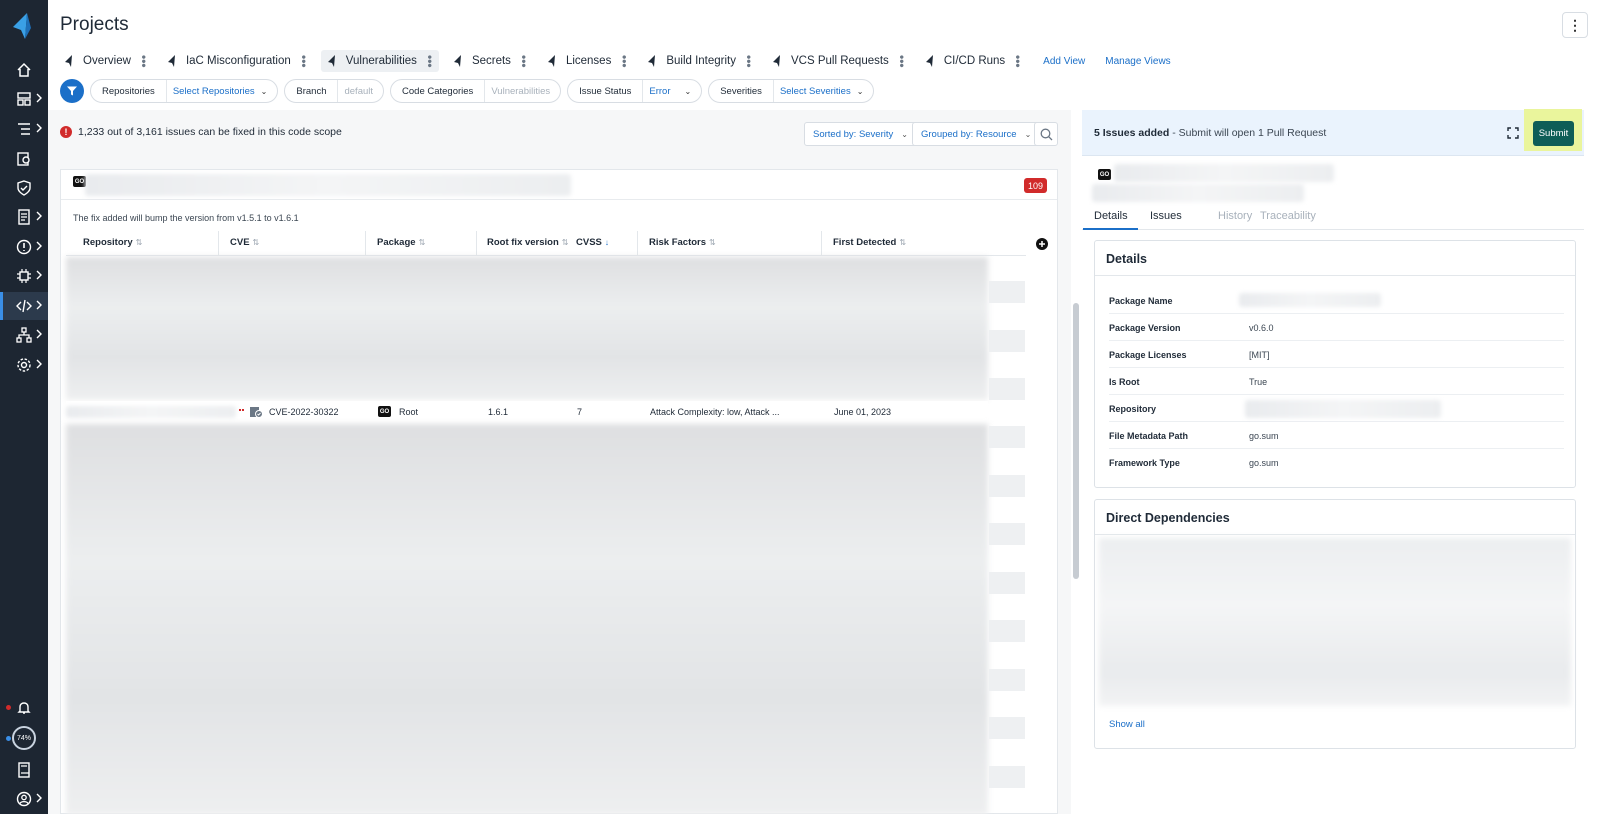 Image resolution: width=1600 pixels, height=814 pixels. What do you see at coordinates (592, 242) in the screenshot?
I see `column-cvss: CVSS ↓` at bounding box center [592, 242].